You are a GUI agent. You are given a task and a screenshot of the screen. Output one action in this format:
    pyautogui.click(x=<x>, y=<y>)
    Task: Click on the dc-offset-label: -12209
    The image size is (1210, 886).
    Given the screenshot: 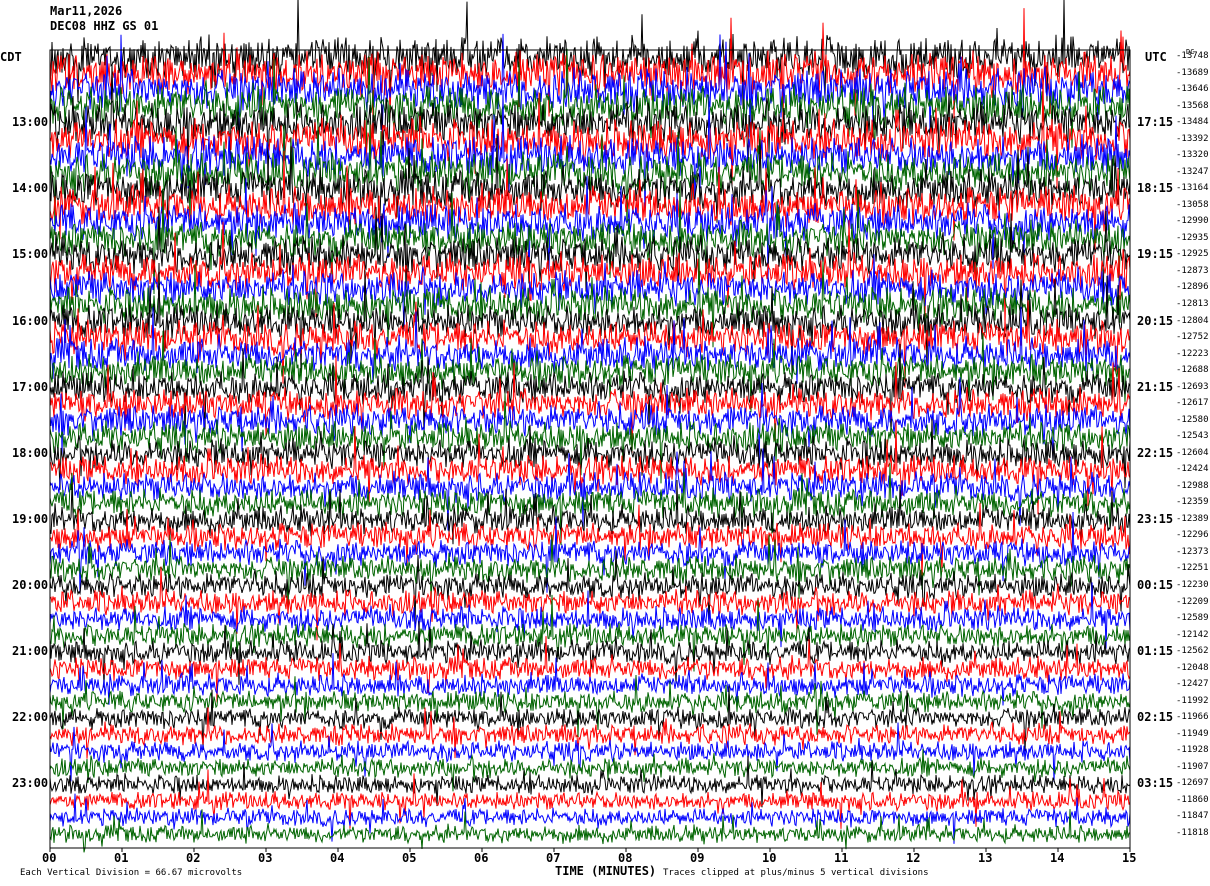 What is the action you would take?
    pyautogui.click(x=1192, y=601)
    